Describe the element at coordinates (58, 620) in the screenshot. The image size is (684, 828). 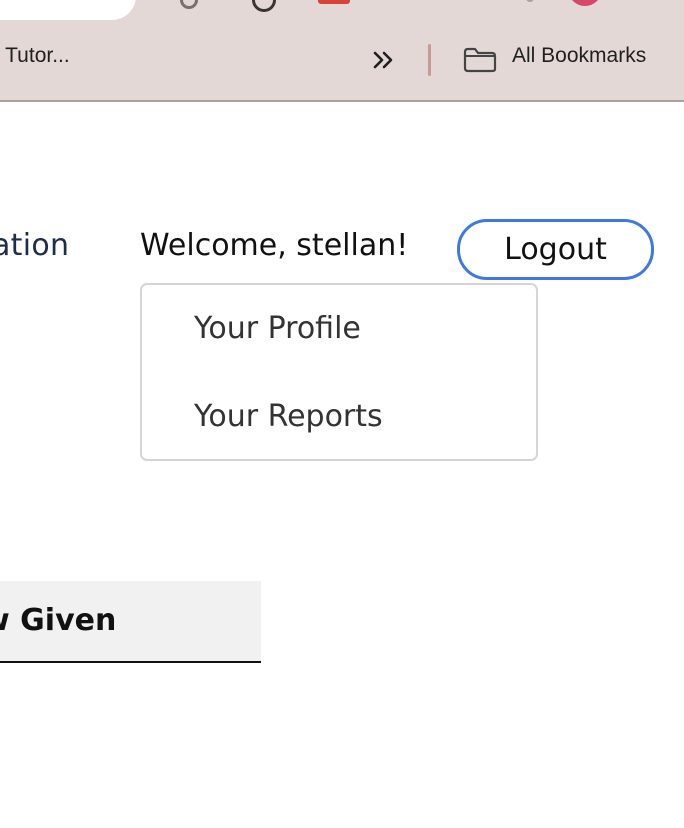
I see `tab-label: w Given` at that location.